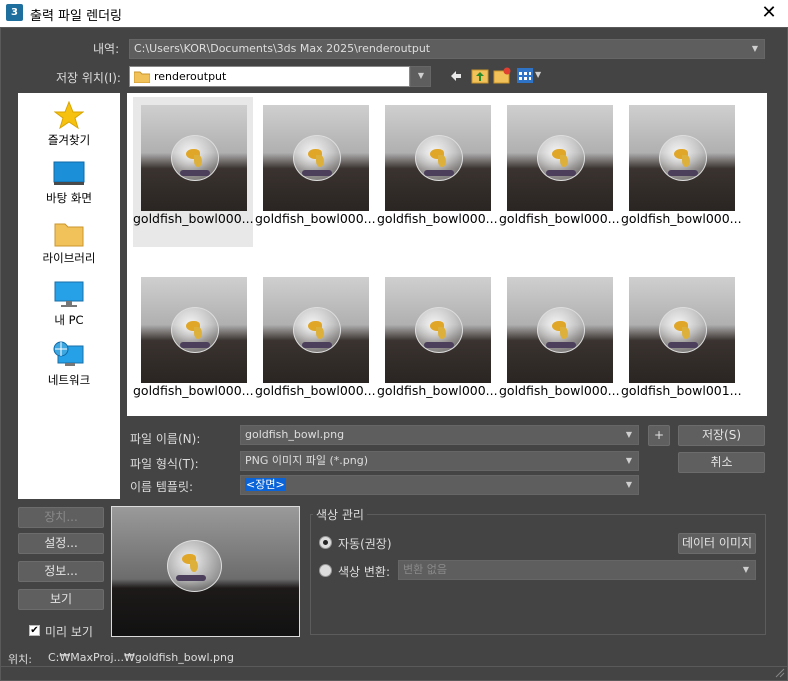 This screenshot has height=681, width=788. I want to click on place-libraries: 라이브러리, so click(69, 243).